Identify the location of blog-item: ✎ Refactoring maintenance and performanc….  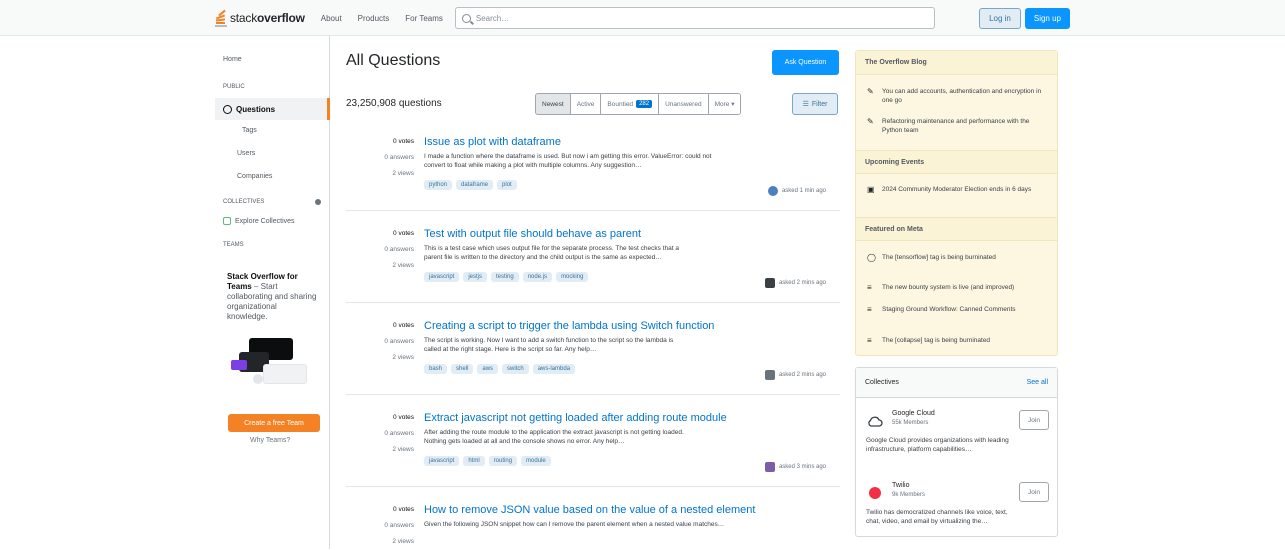
(957, 126).